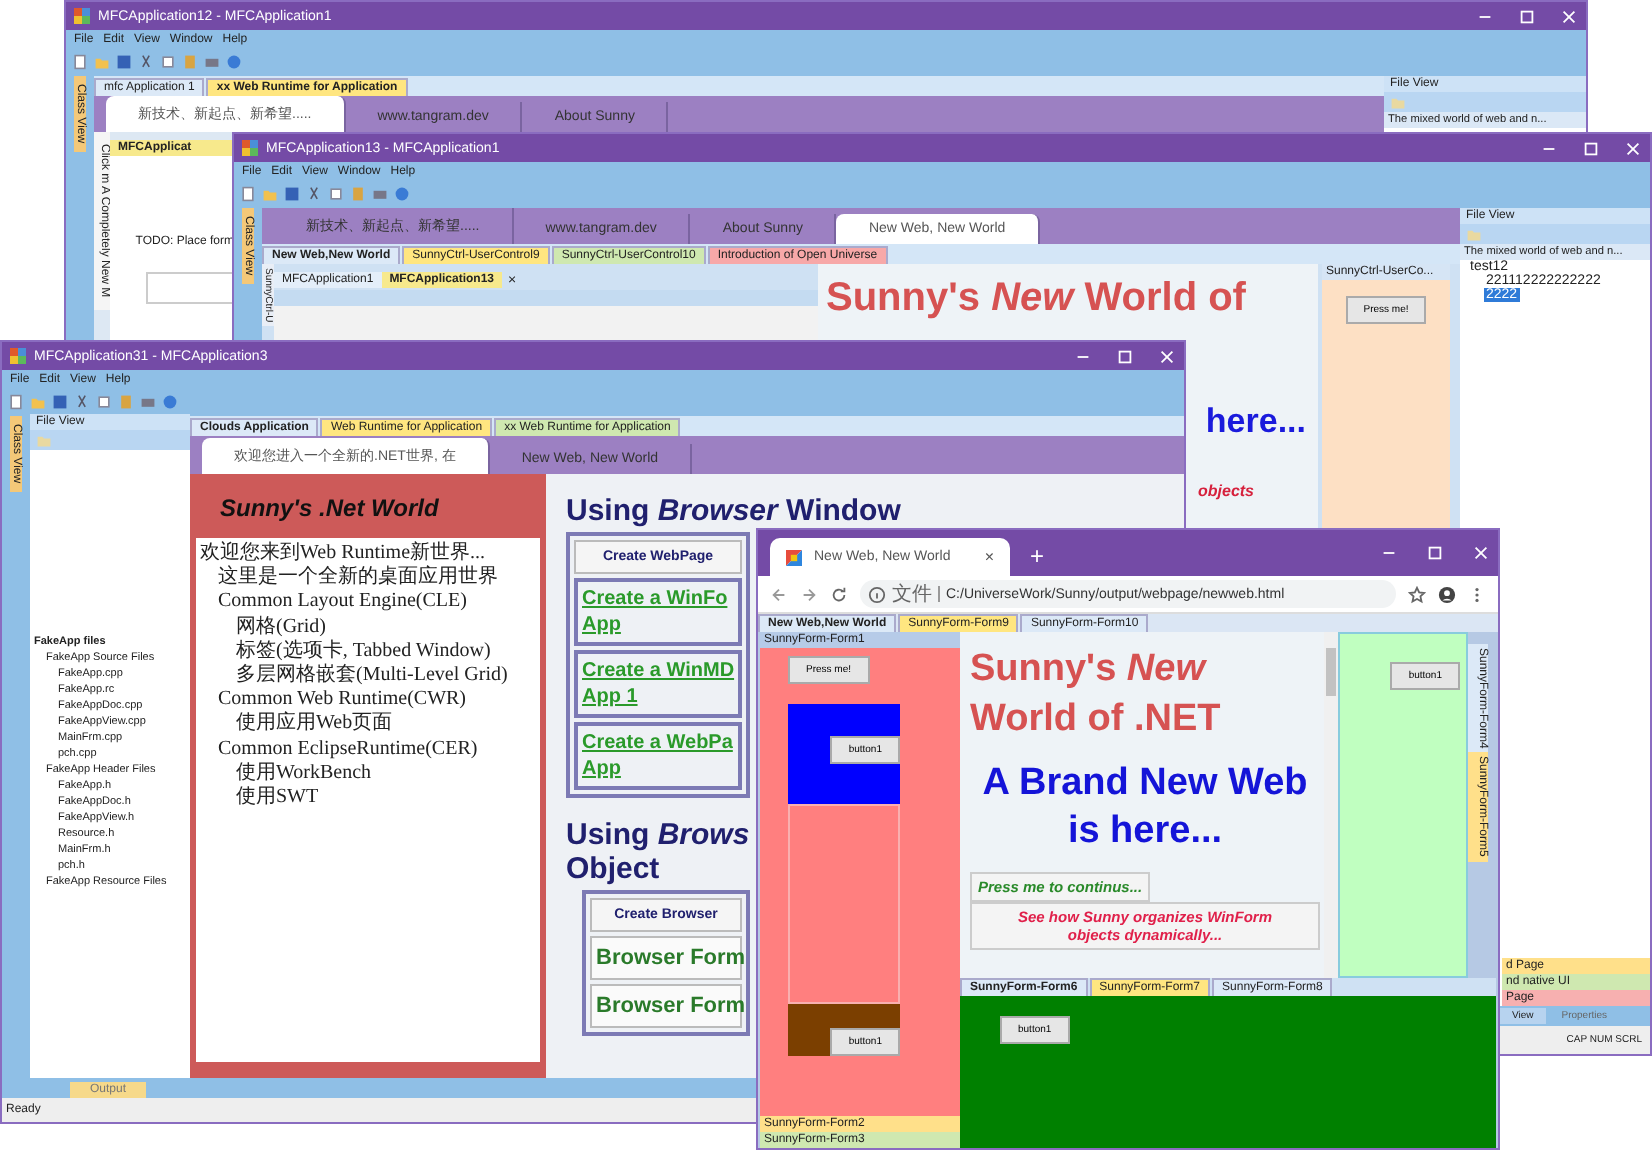 This screenshot has width=1652, height=1150. Describe the element at coordinates (1096, 695) in the screenshot. I see `page-heading: Sunny's New World of .NET` at that location.